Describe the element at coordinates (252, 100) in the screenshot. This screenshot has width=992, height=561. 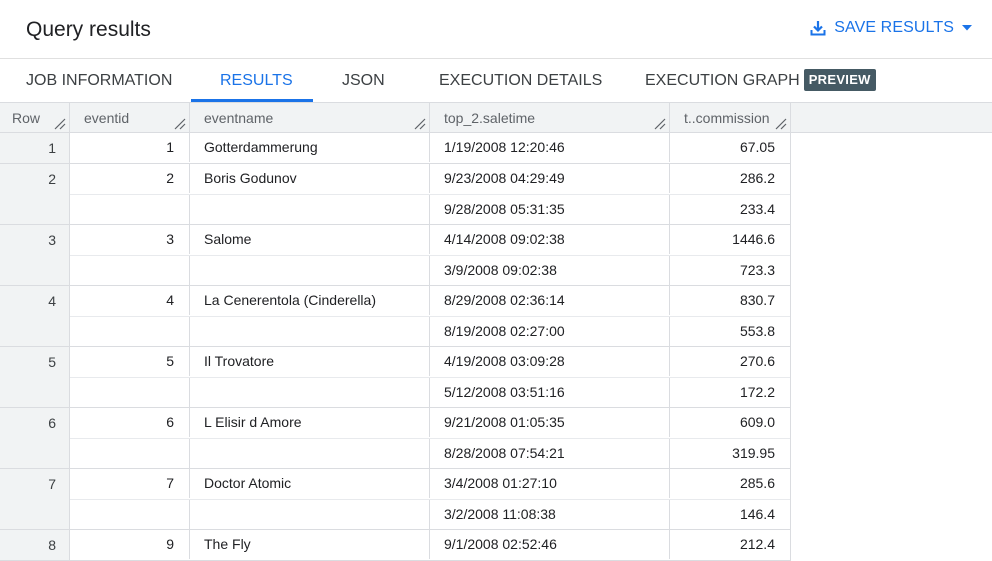
I see `active-tab-indicator` at that location.